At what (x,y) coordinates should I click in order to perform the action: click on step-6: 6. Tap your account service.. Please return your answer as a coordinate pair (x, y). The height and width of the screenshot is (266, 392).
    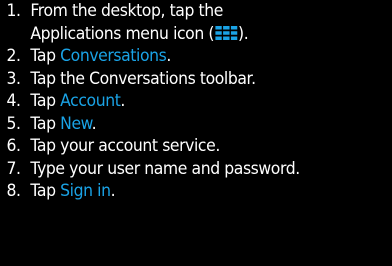
    Looking at the image, I should click on (180, 146).